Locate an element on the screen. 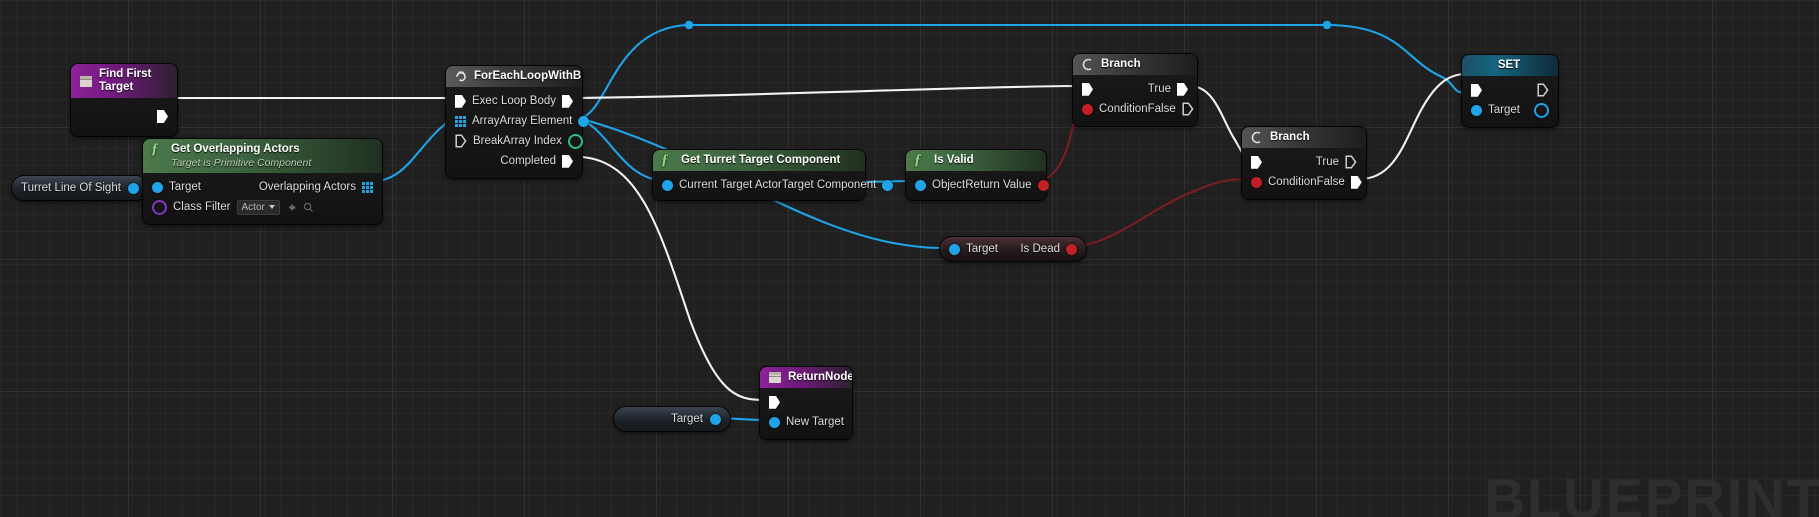  pin-label-completed: Completed is located at coordinates (528, 161).